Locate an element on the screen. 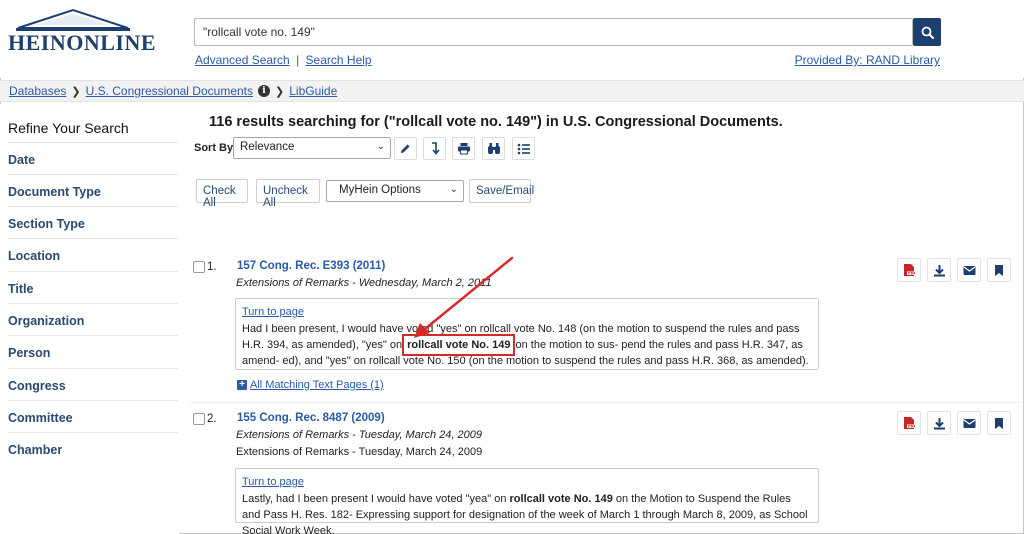 The width and height of the screenshot is (1024, 534). myhein-options-select: MyHein Options ⌄ is located at coordinates (395, 191).